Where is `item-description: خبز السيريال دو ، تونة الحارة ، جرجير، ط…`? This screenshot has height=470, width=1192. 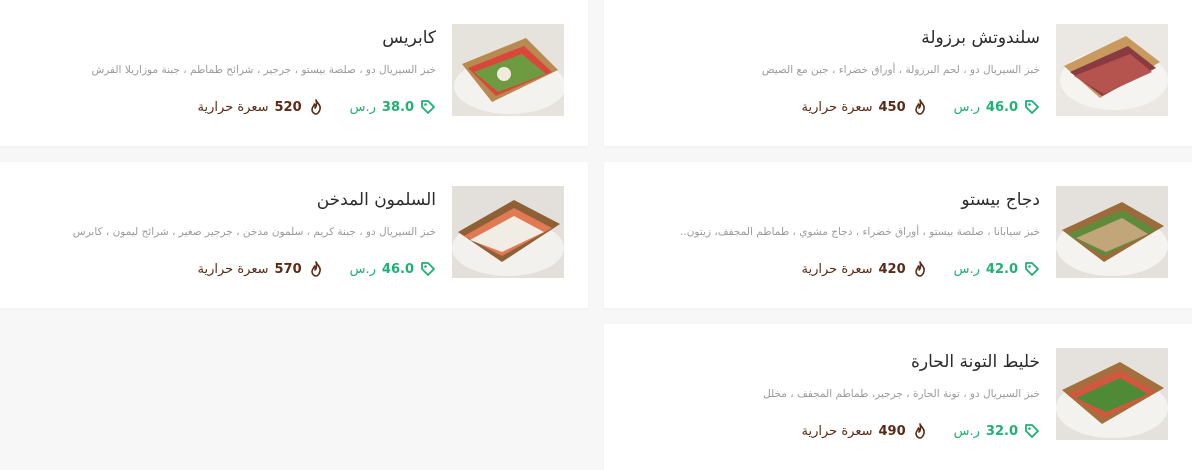 item-description: خبز السيريال دو ، تونة الحارة ، جرجير، ط… is located at coordinates (901, 394).